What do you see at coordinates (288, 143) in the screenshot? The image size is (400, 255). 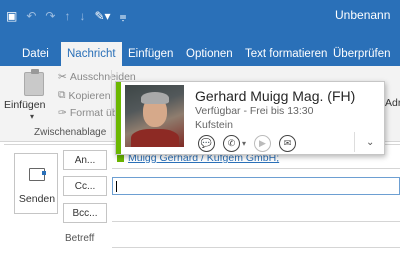 I see `email-icon: ✉` at bounding box center [288, 143].